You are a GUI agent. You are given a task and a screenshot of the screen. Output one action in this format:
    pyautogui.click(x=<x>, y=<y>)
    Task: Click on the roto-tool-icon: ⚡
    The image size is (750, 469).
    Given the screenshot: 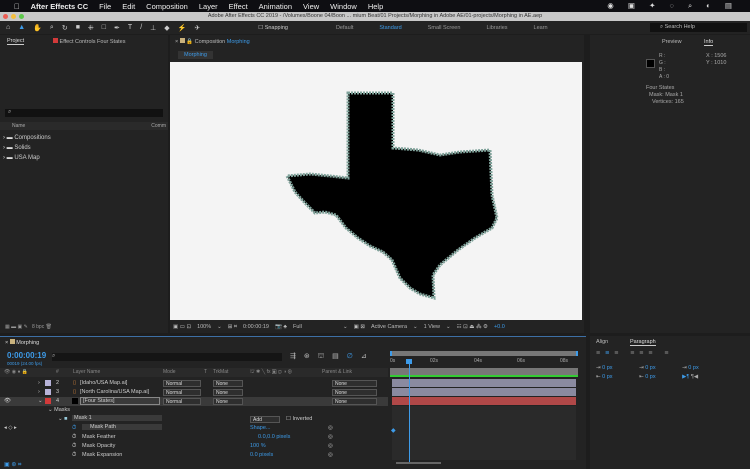 What is the action you would take?
    pyautogui.click(x=182, y=28)
    